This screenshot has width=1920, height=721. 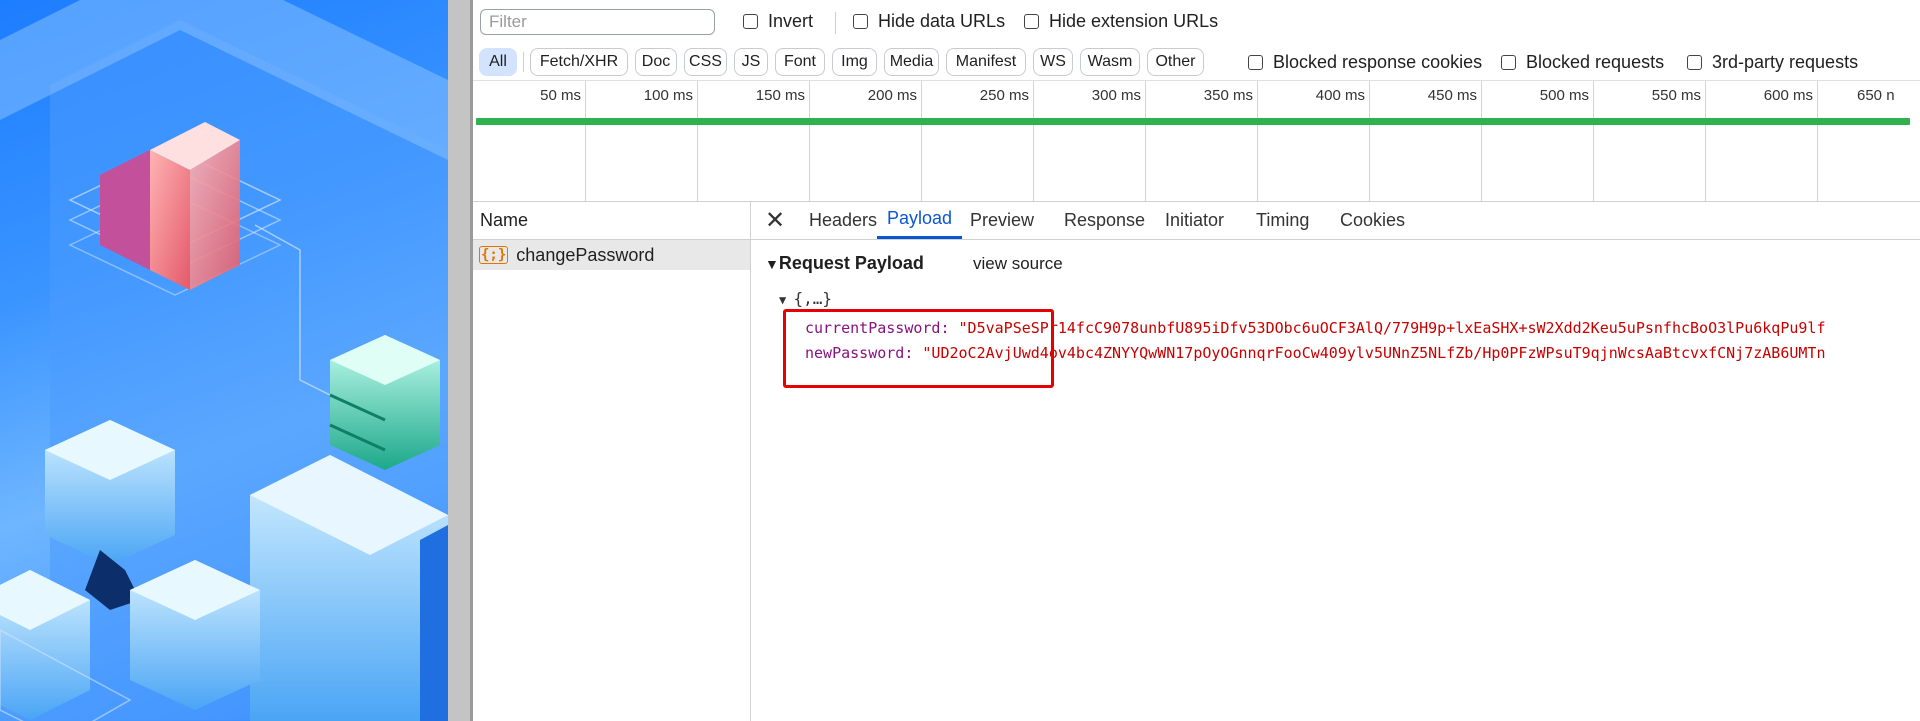 What do you see at coordinates (1194, 220) in the screenshot?
I see `tab-initiator: Initiator` at bounding box center [1194, 220].